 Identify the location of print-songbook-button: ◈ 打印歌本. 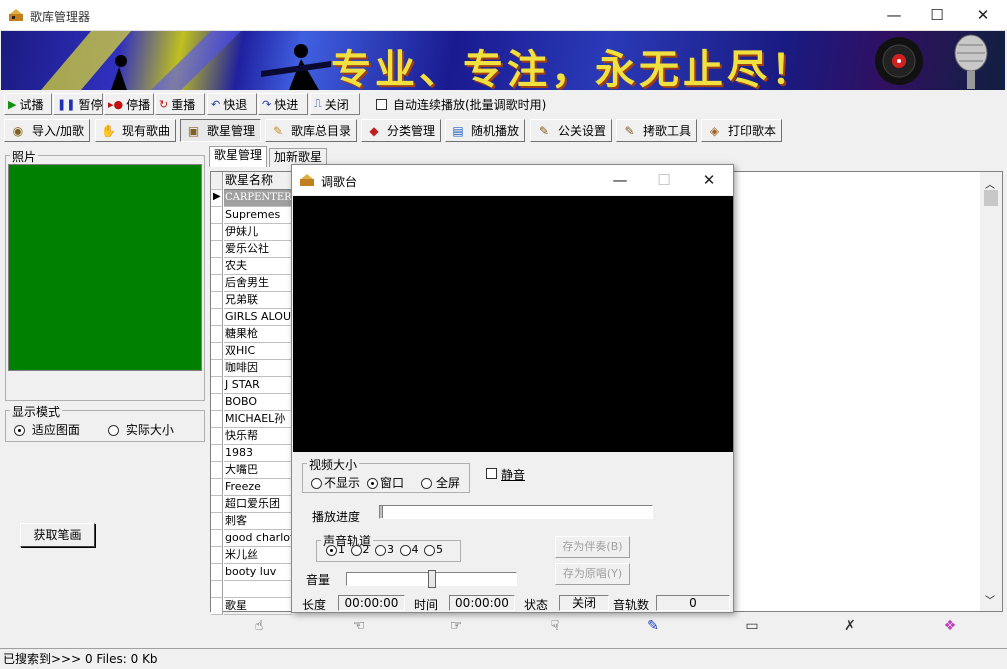
(741, 130).